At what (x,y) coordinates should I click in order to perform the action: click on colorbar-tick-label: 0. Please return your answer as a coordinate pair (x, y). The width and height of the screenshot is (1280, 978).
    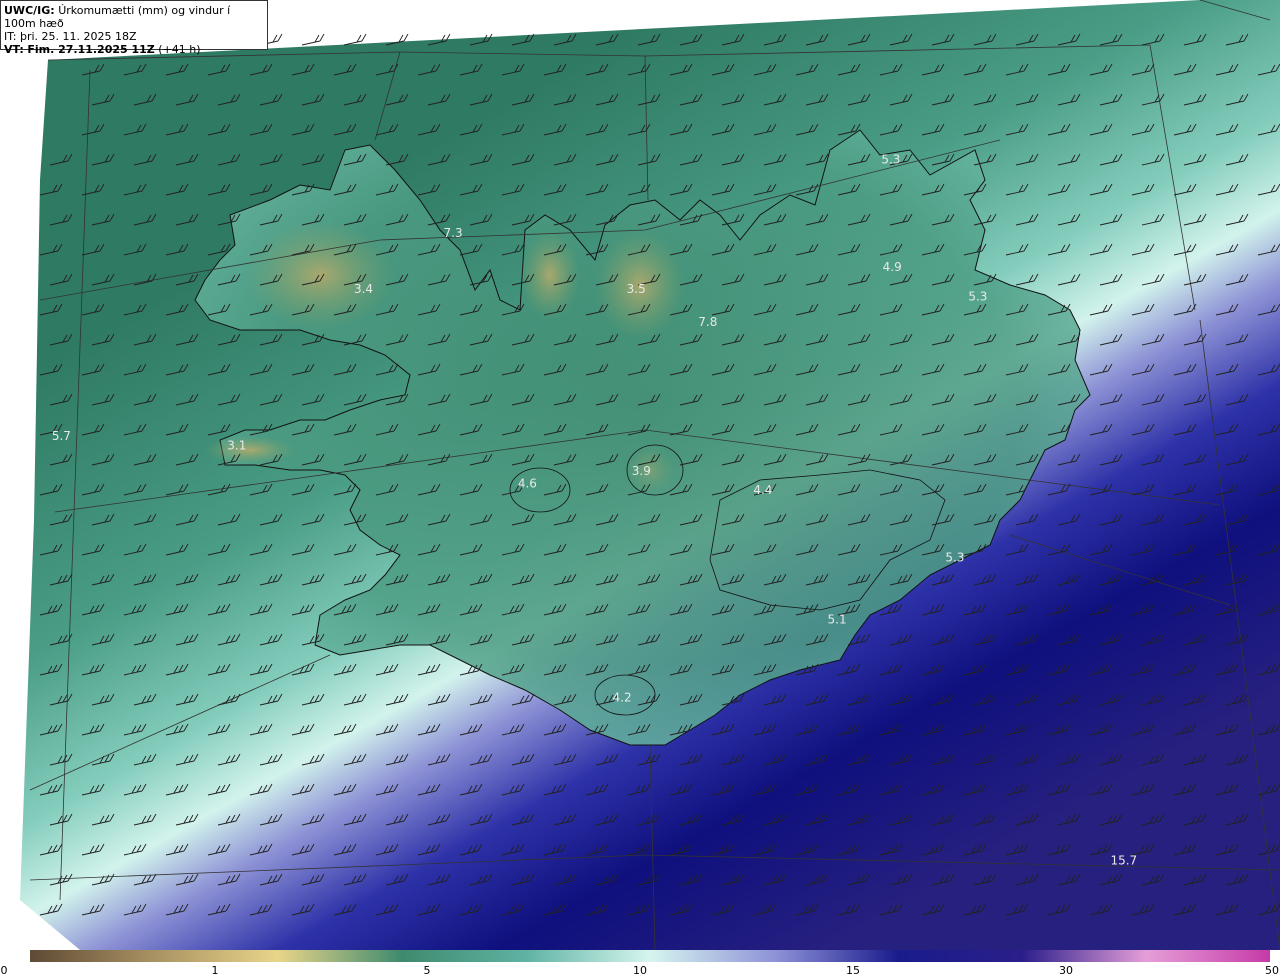
    Looking at the image, I should click on (4, 970).